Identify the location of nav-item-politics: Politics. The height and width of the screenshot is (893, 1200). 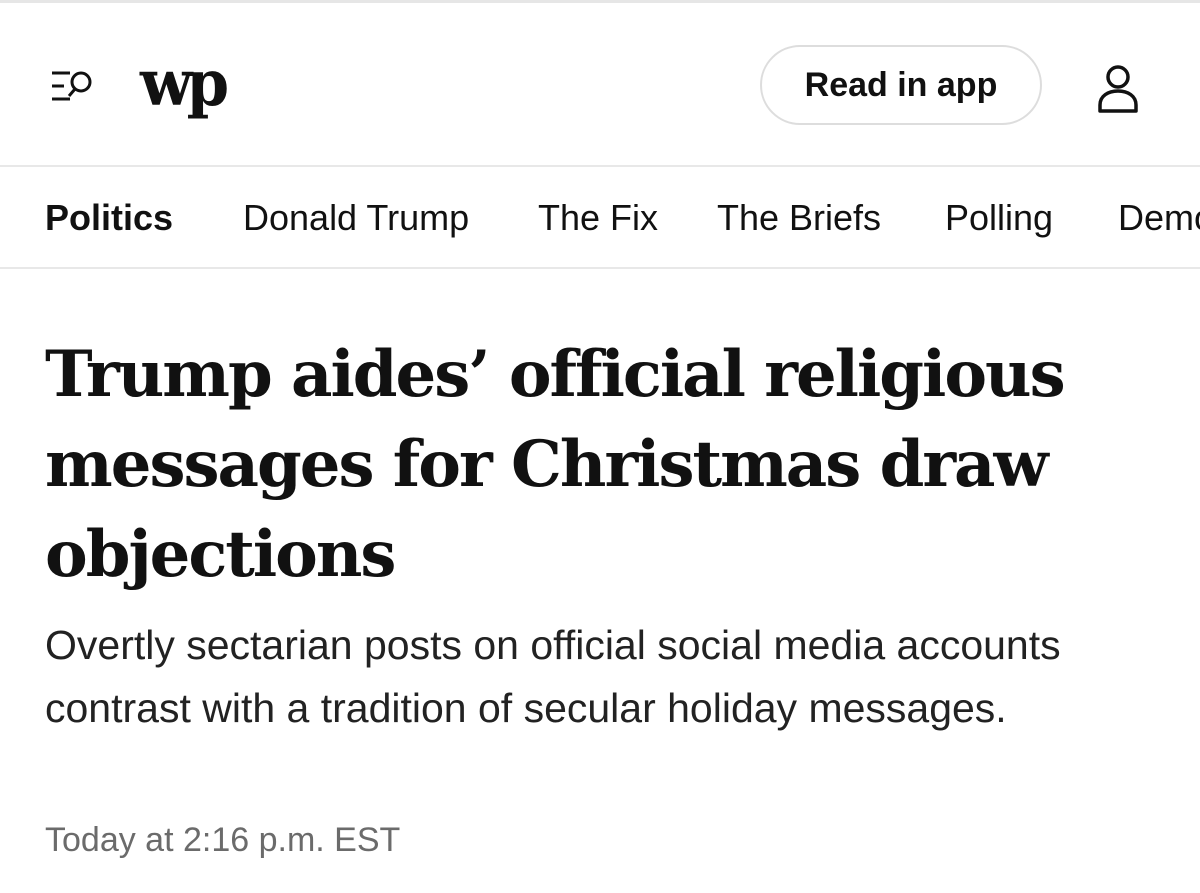
(109, 218).